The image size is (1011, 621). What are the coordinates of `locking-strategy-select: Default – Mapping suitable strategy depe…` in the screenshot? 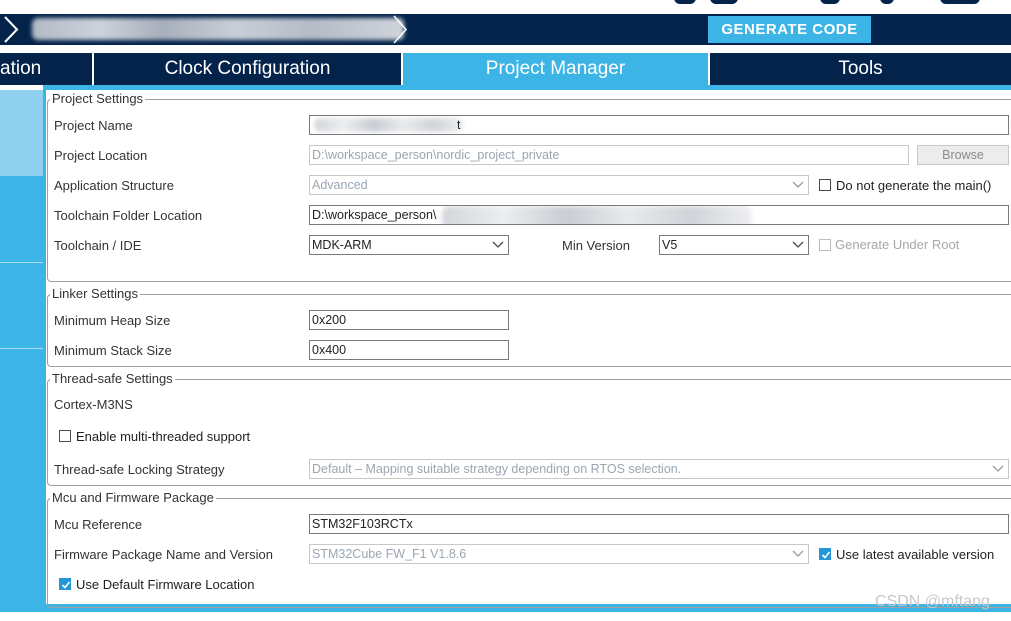 It's located at (659, 469).